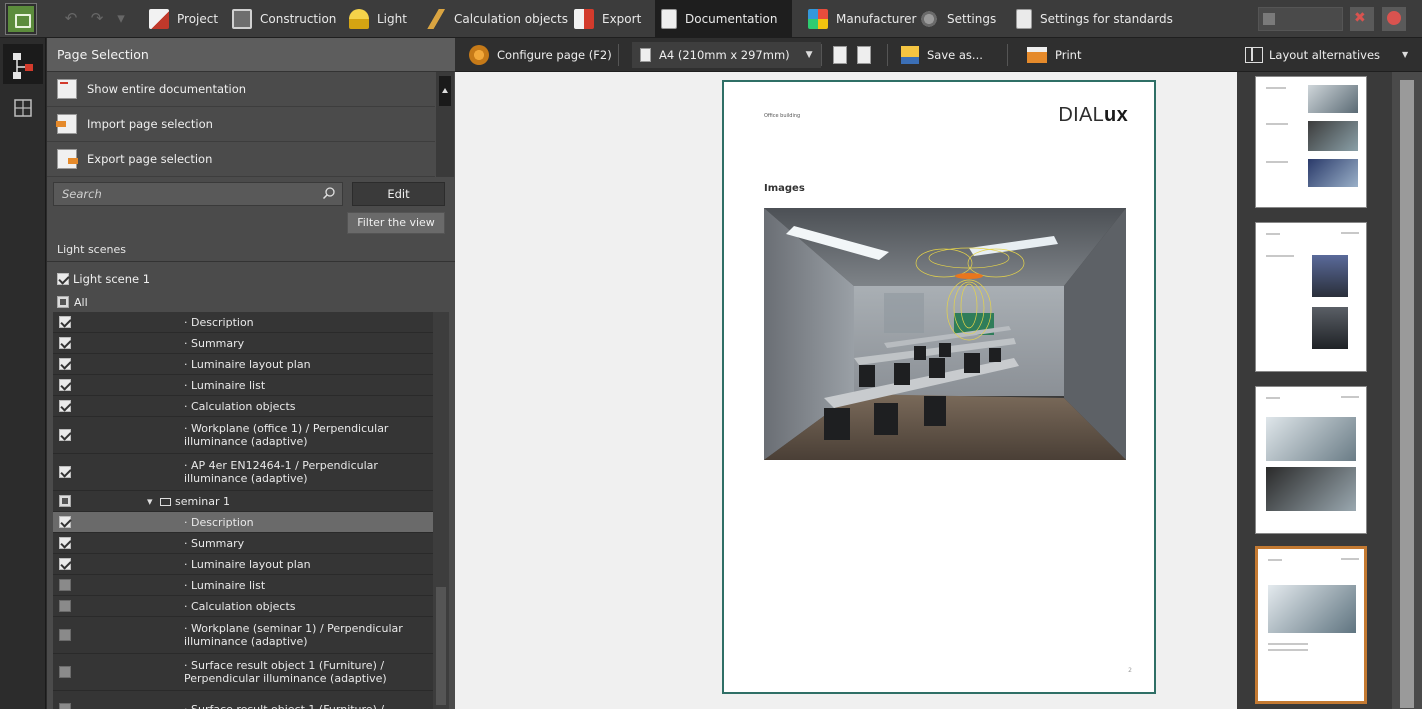 The image size is (1422, 709). Describe the element at coordinates (396, 223) in the screenshot. I see `filter-view-button: Filter the view` at that location.